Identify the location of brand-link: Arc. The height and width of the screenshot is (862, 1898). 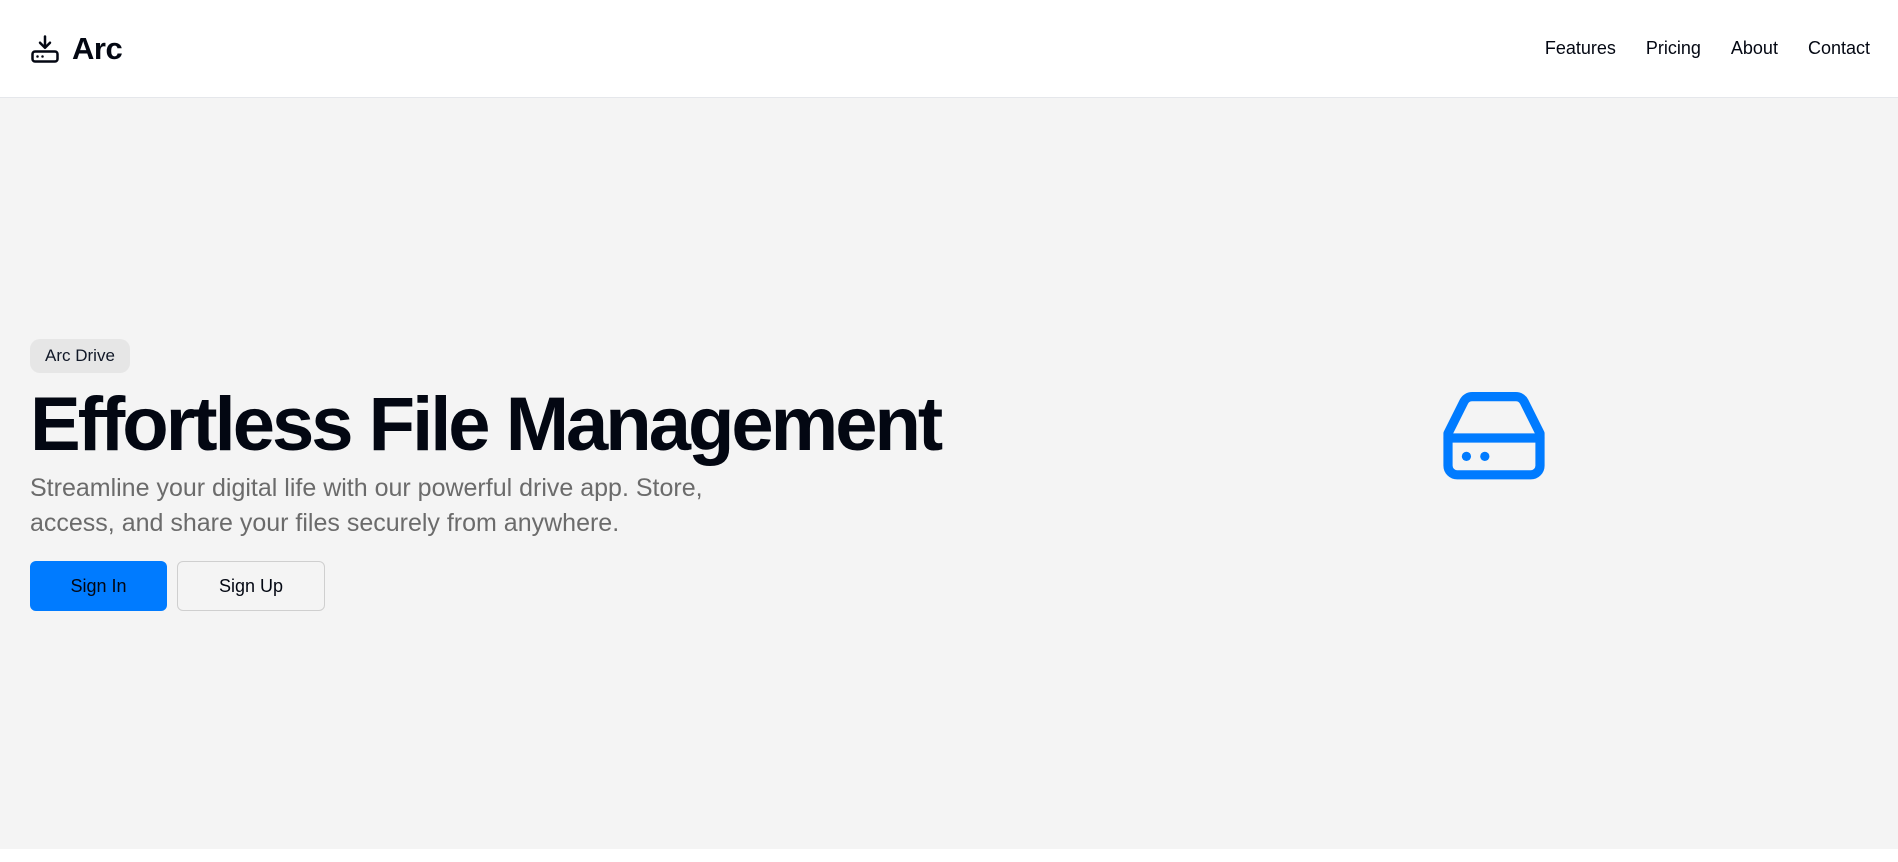
(76, 48).